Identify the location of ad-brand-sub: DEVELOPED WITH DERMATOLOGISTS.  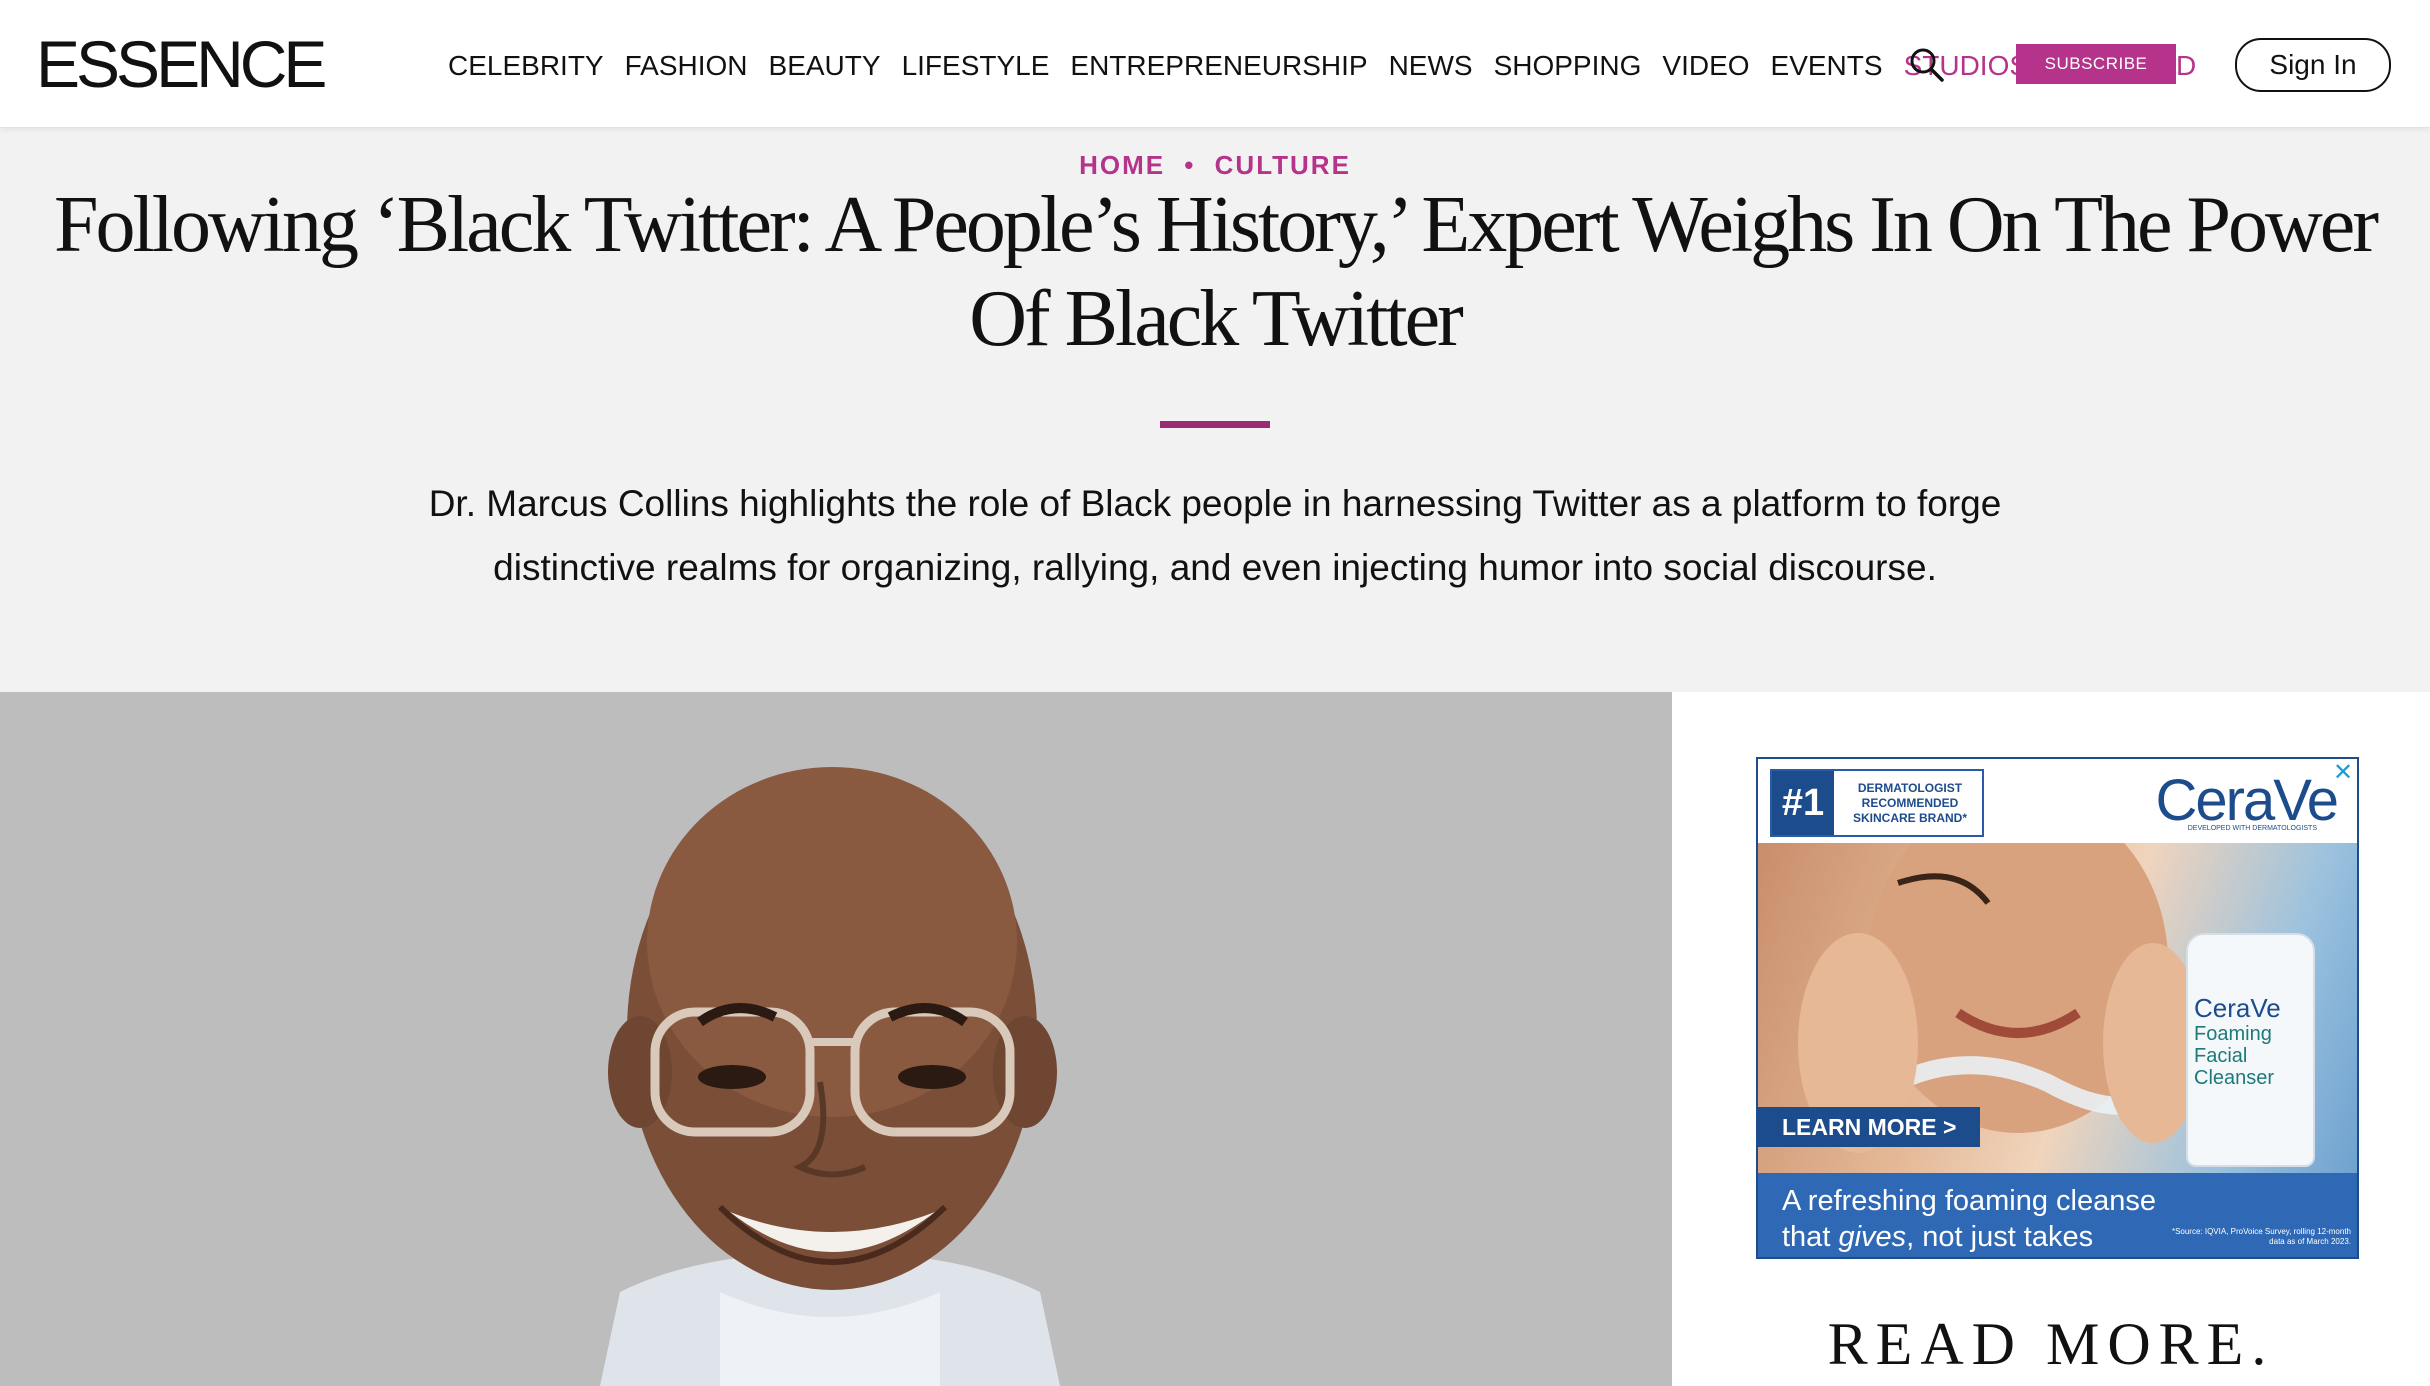
(2252, 828).